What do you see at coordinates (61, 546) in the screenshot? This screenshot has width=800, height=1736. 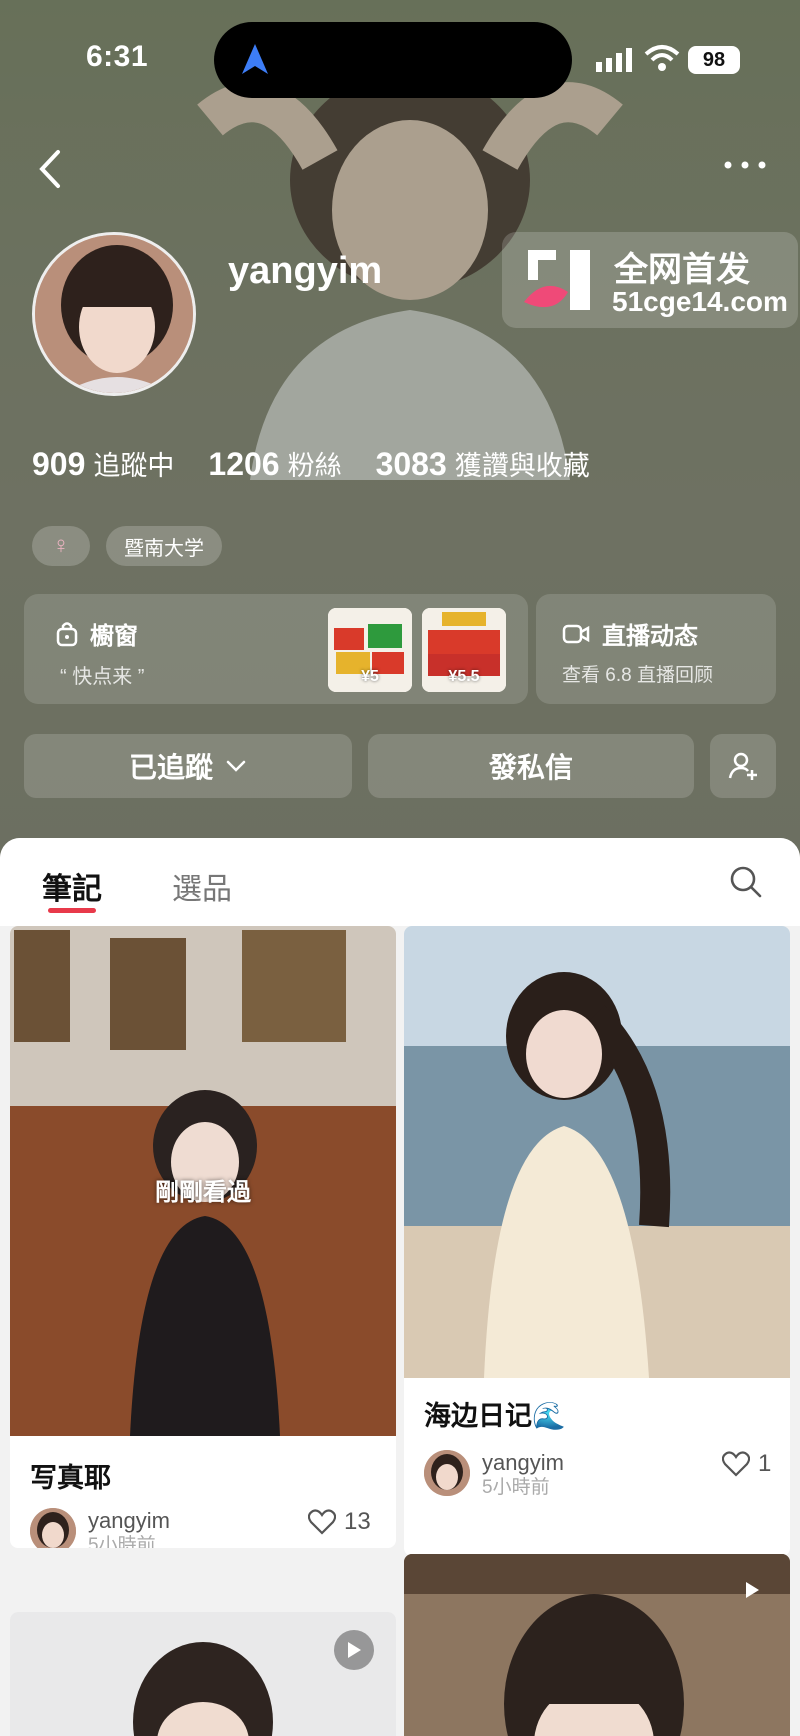 I see `gender-tag: ♀` at bounding box center [61, 546].